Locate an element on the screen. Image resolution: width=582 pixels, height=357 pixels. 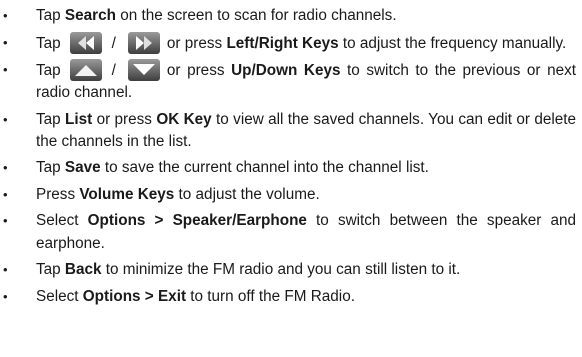
item-text: to adjust the frequency manually. is located at coordinates (452, 43).